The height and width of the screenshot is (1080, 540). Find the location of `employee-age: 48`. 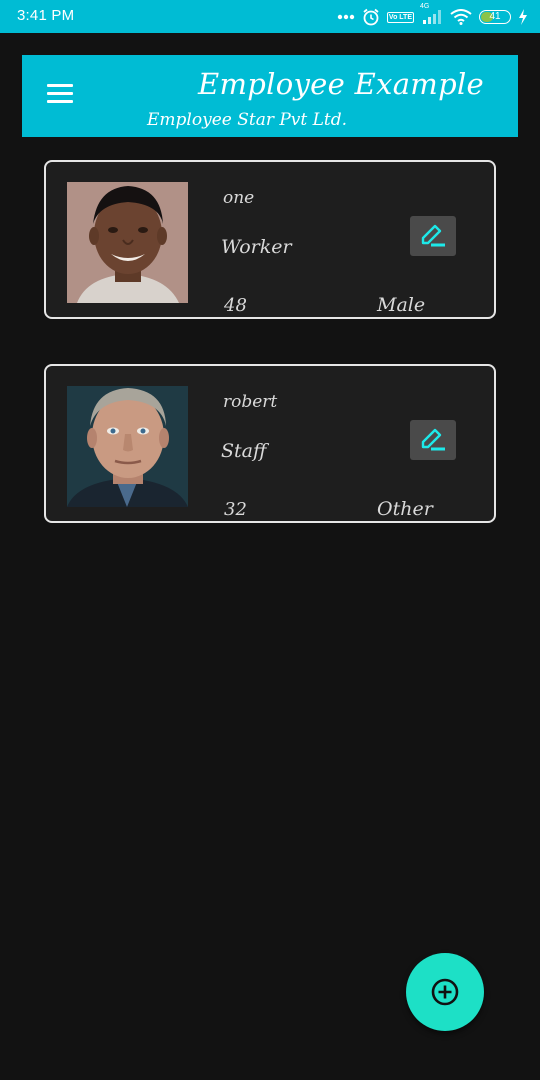

employee-age: 48 is located at coordinates (235, 305).